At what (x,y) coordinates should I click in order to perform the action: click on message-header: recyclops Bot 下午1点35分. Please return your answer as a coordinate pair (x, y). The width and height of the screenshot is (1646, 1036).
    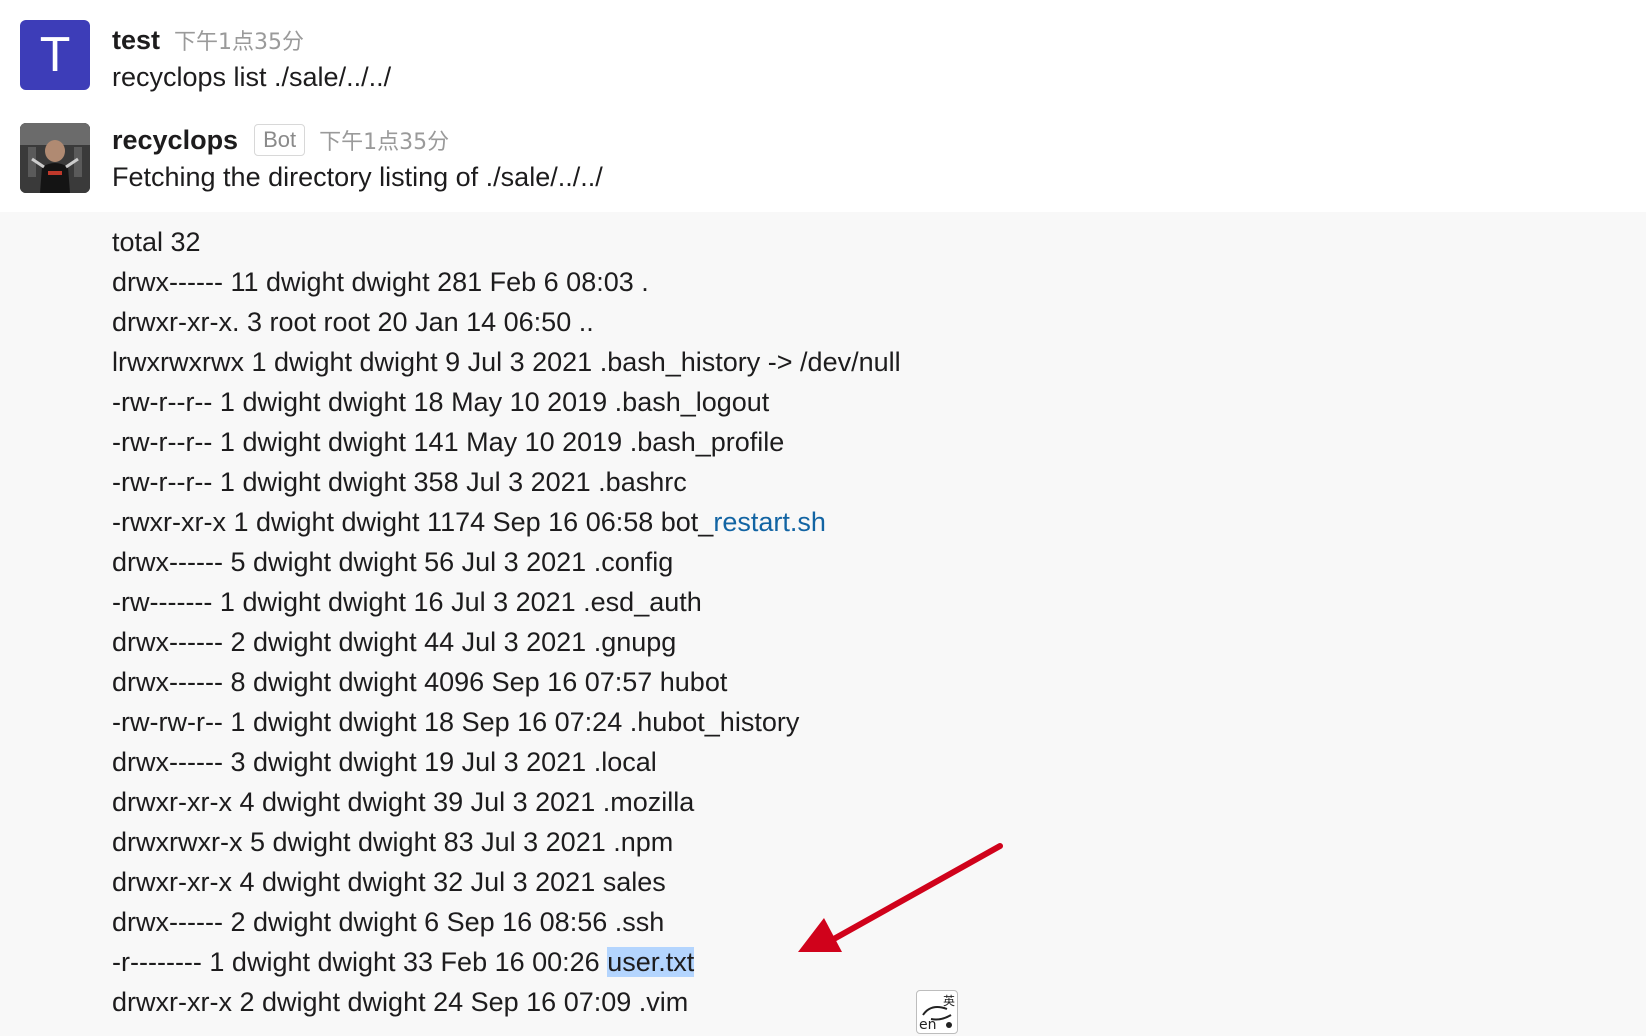
    Looking at the image, I should click on (280, 140).